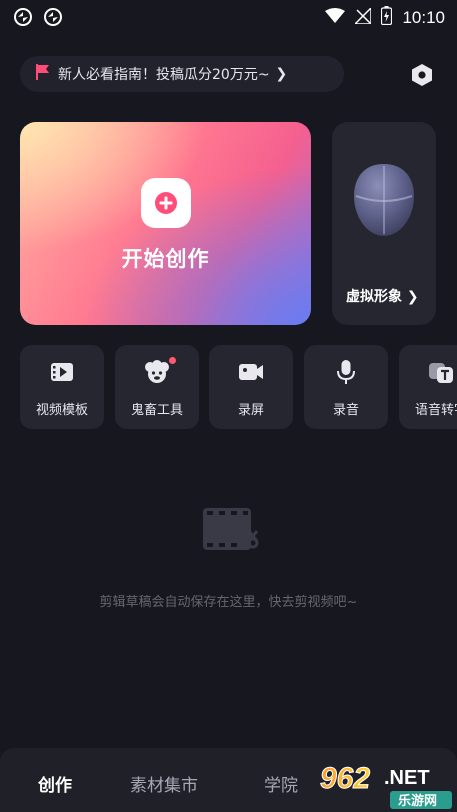  Describe the element at coordinates (43, 74) in the screenshot. I see `flag-icon` at that location.